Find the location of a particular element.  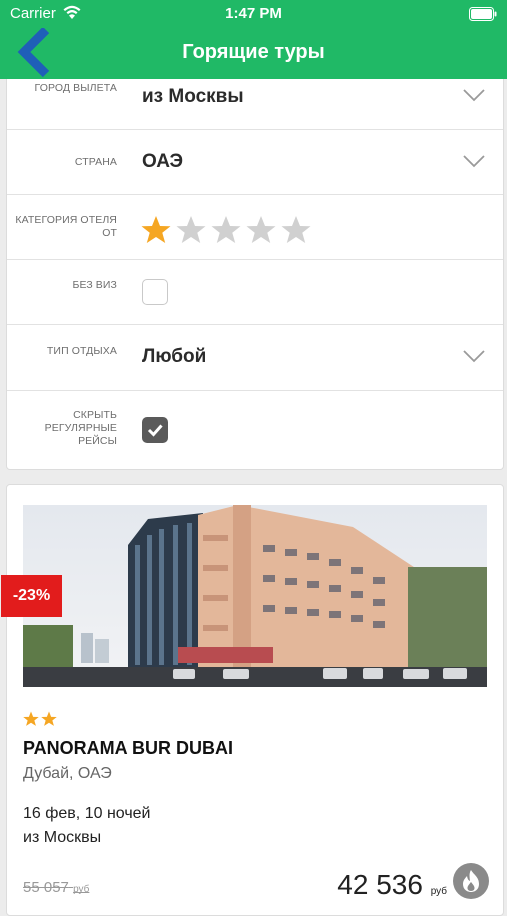

filter-hotel-category-label: Категория отеля от is located at coordinates (66, 226).